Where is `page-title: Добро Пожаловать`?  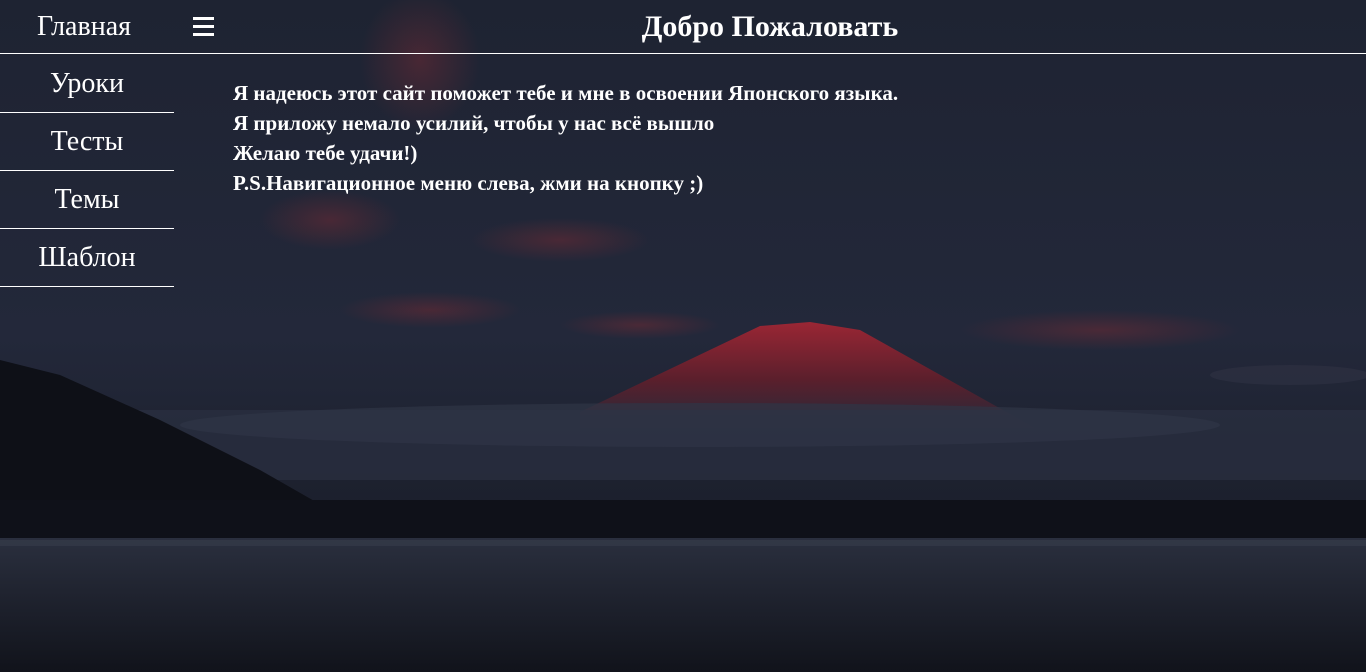
page-title: Добро Пожаловать is located at coordinates (770, 26).